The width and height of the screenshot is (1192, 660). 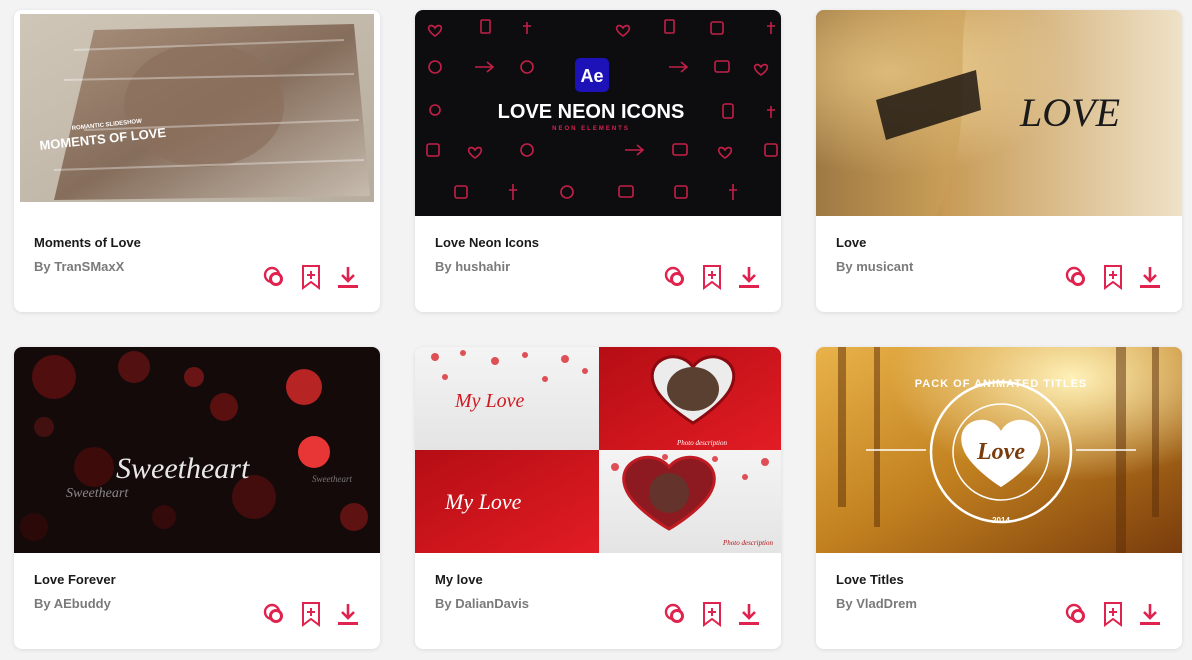 I want to click on item-author: By musicant, so click(x=874, y=266).